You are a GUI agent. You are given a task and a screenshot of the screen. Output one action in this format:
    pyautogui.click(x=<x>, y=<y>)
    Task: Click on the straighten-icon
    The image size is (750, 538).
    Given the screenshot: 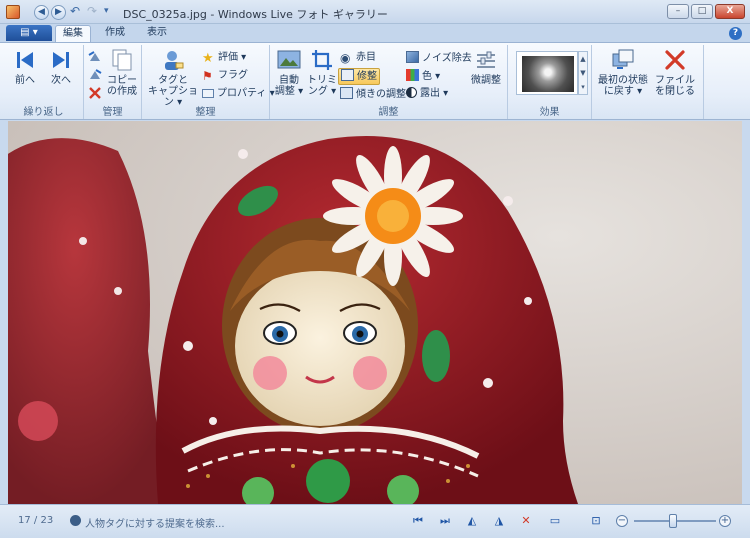 What is the action you would take?
    pyautogui.click(x=346, y=93)
    